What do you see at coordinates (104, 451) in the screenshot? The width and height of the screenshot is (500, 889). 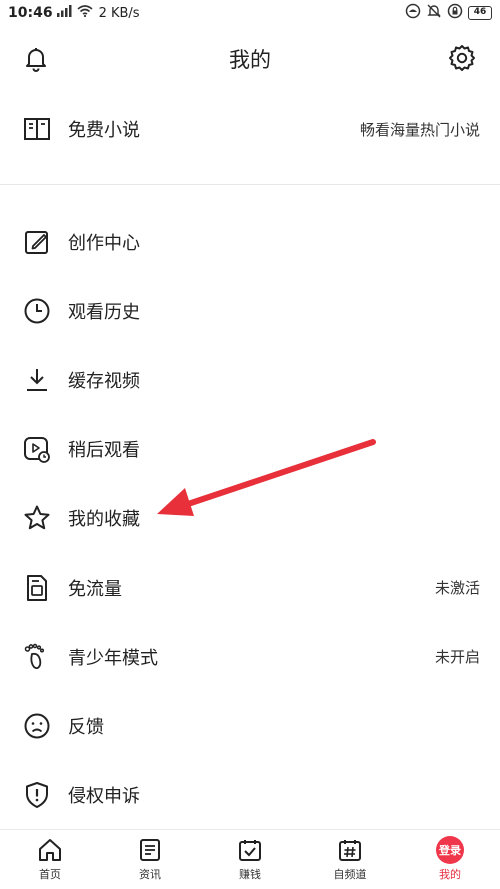 I see `menu-item-label: 稍后观看` at bounding box center [104, 451].